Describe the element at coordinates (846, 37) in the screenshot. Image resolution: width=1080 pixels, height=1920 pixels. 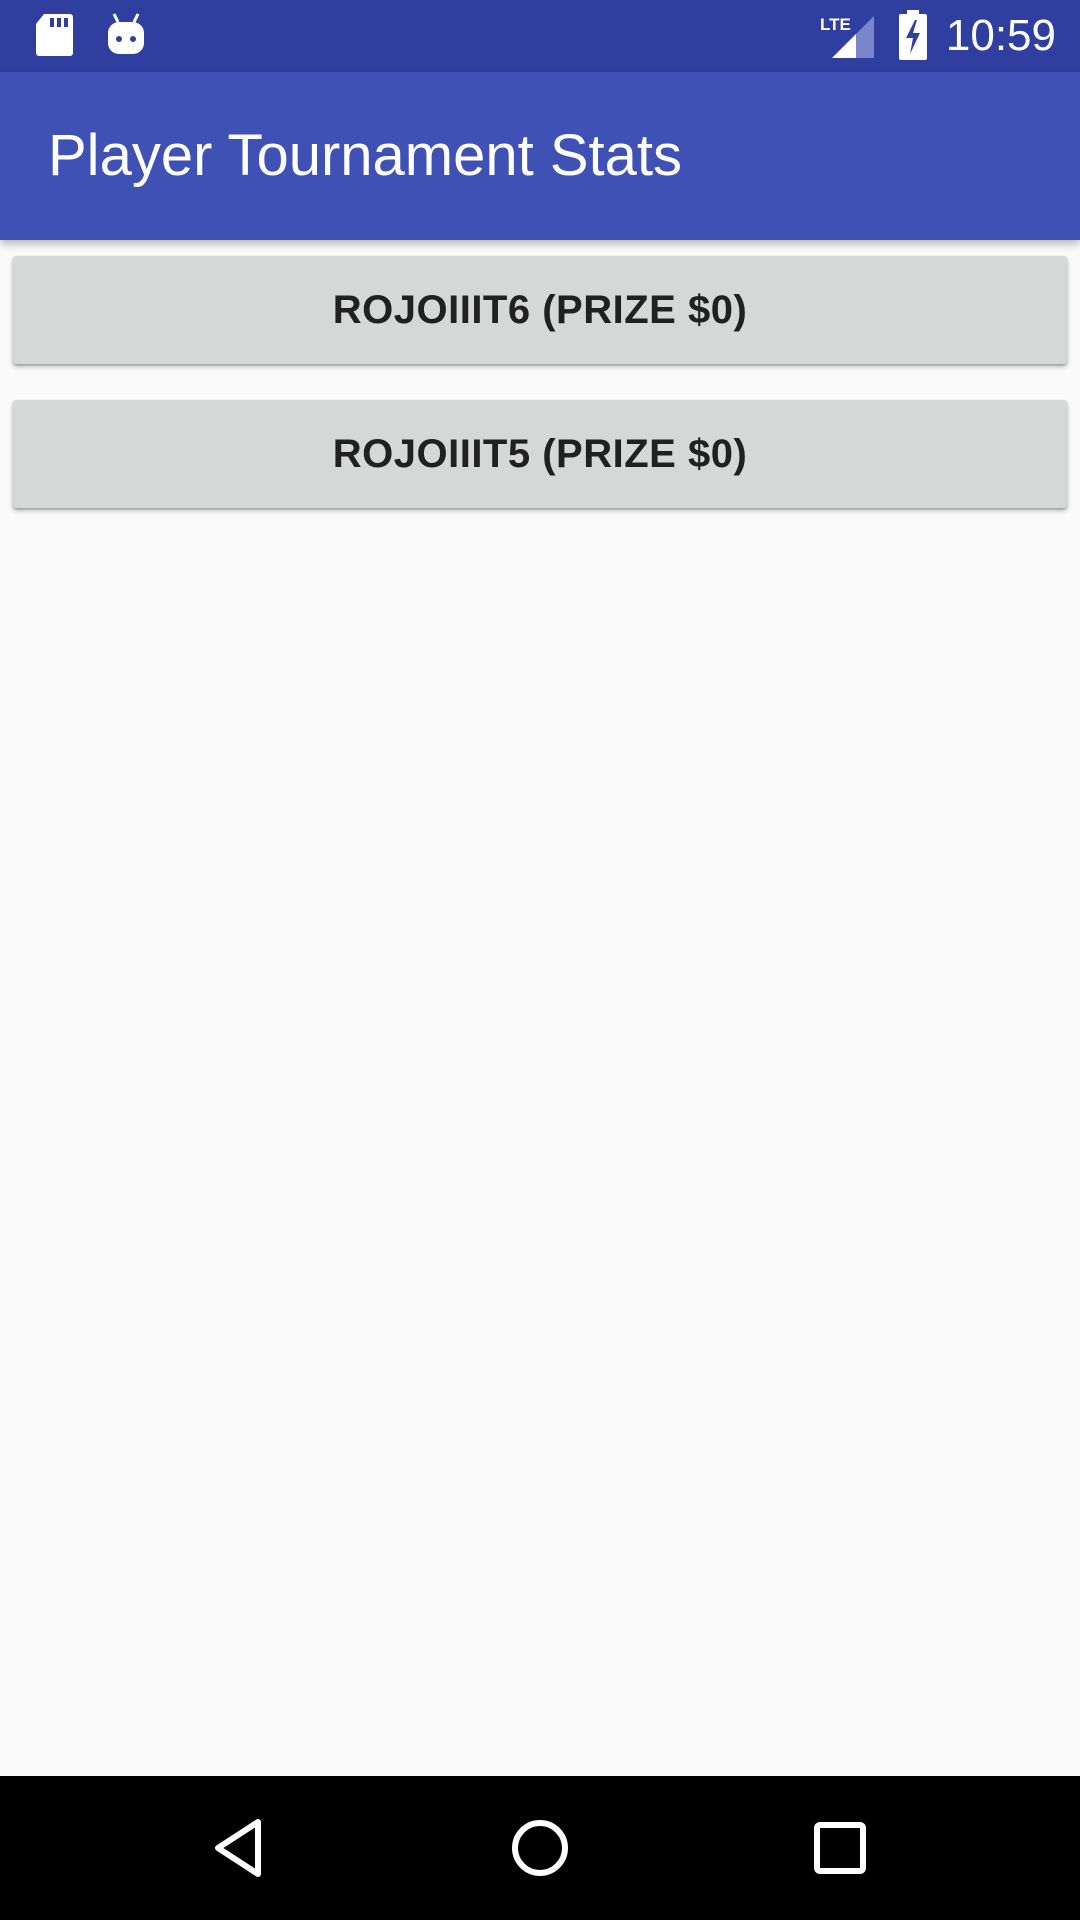
I see `lte-signal-icon: LTE` at that location.